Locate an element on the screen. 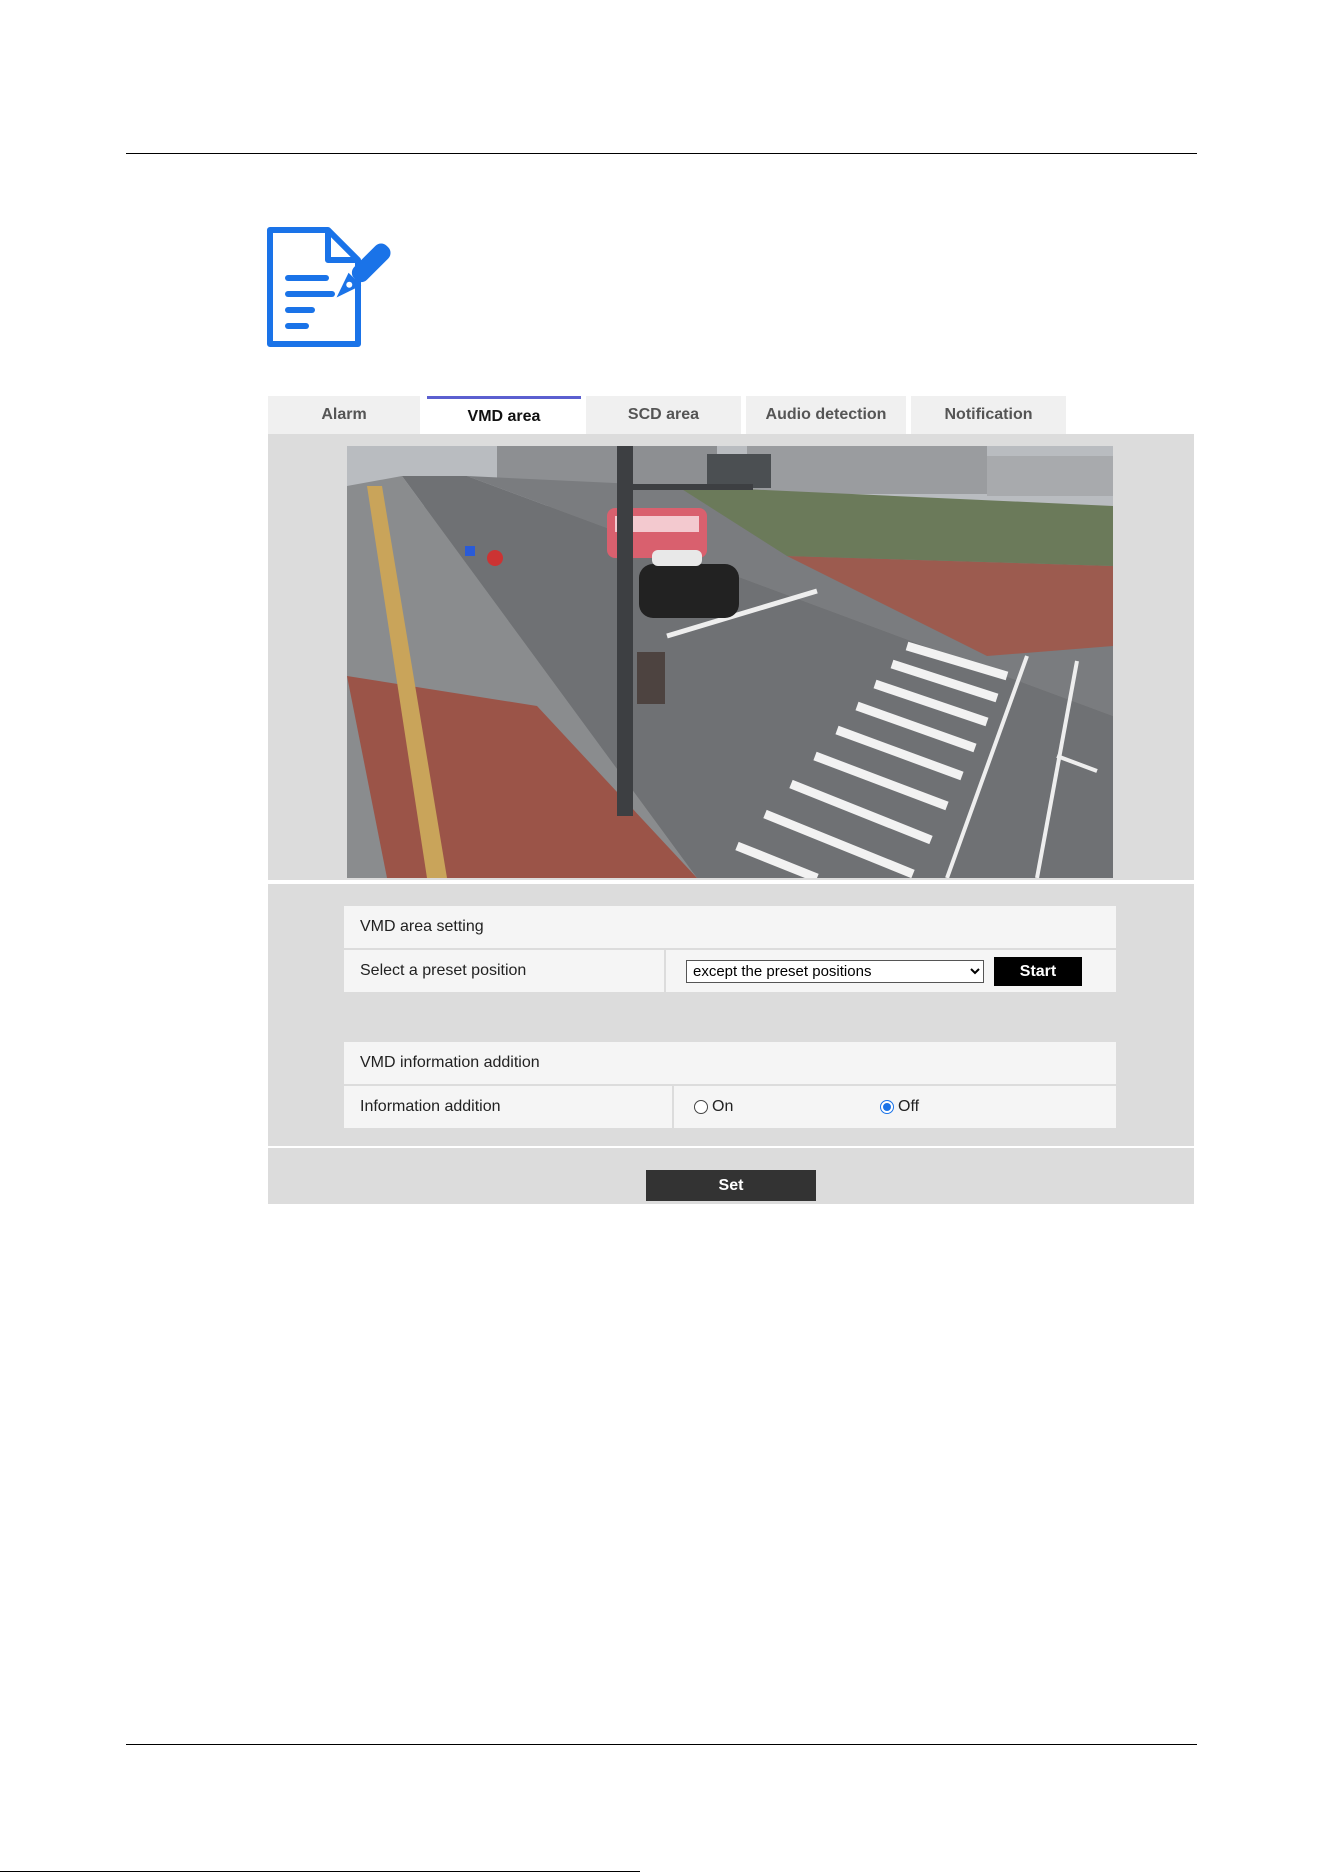 The width and height of the screenshot is (1323, 1872). vmd-area-setting-title: VMD area setting is located at coordinates (730, 927).